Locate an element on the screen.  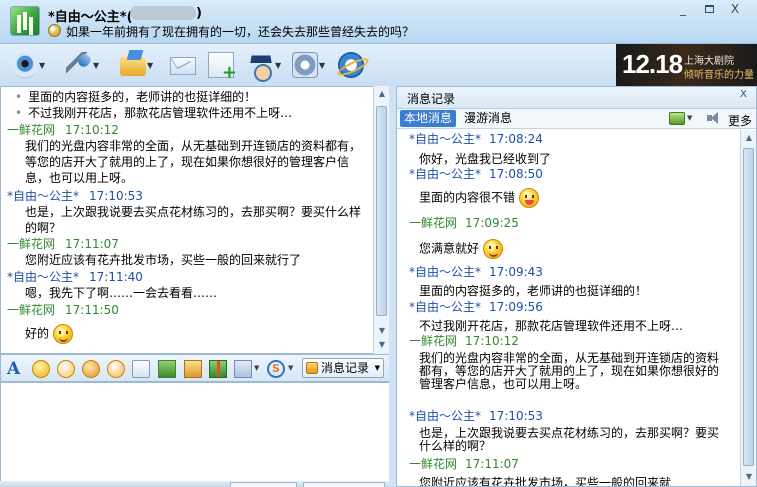
settings-icon is located at coordinates (305, 65).